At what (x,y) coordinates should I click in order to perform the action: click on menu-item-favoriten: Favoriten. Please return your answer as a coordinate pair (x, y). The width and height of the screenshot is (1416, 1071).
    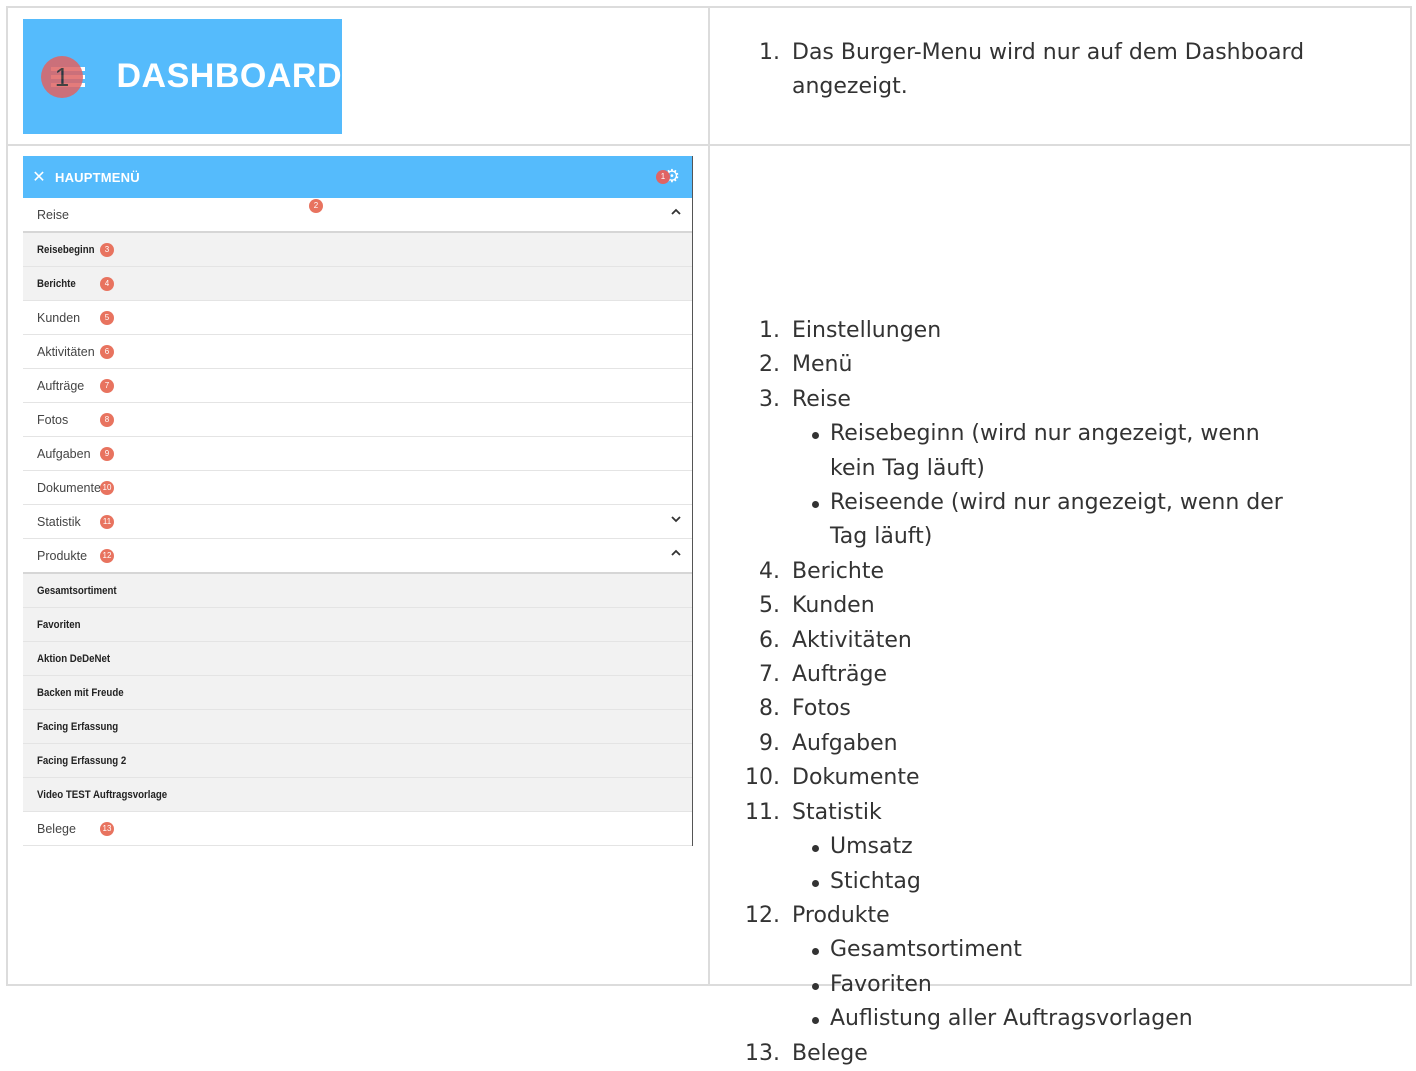
    Looking at the image, I should click on (357, 625).